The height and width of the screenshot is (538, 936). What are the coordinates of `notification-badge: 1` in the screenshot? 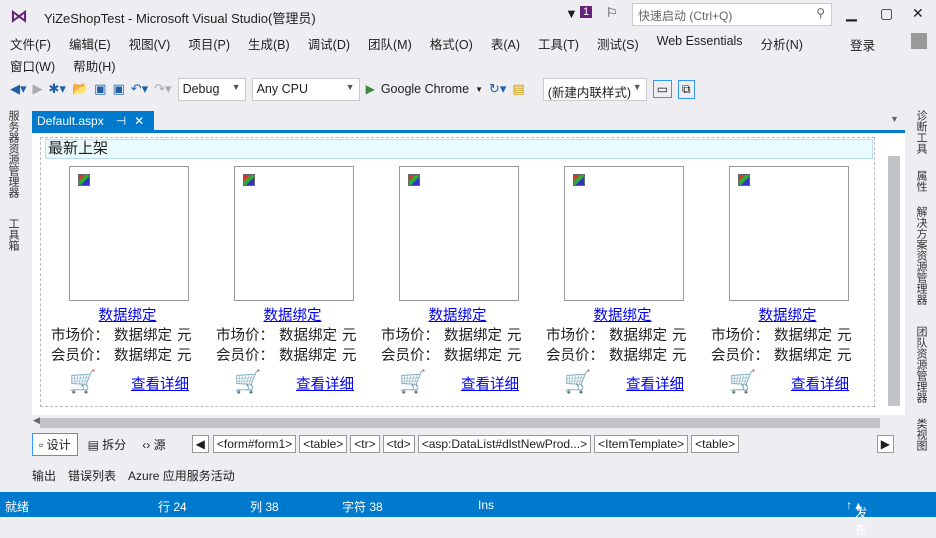 It's located at (586, 12).